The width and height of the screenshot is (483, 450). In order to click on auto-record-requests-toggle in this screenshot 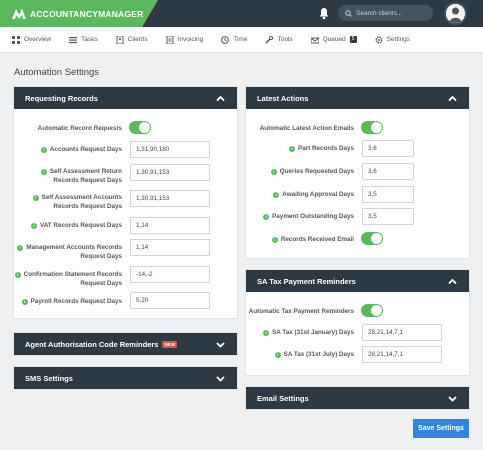, I will do `click(140, 127)`.